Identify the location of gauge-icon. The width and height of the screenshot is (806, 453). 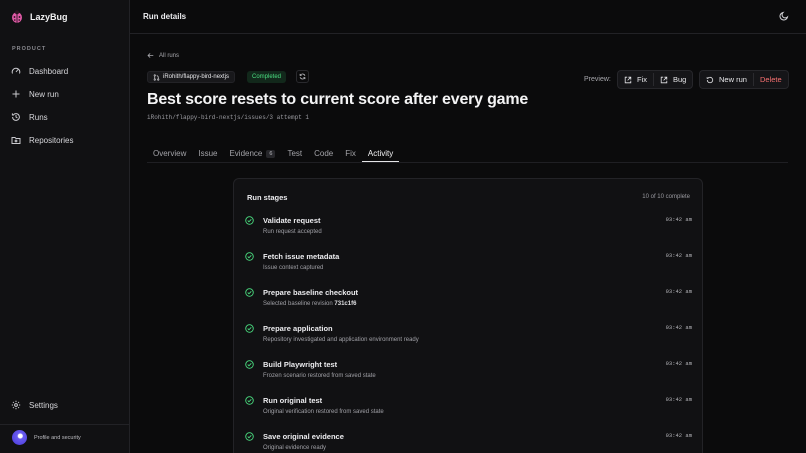
(16, 70).